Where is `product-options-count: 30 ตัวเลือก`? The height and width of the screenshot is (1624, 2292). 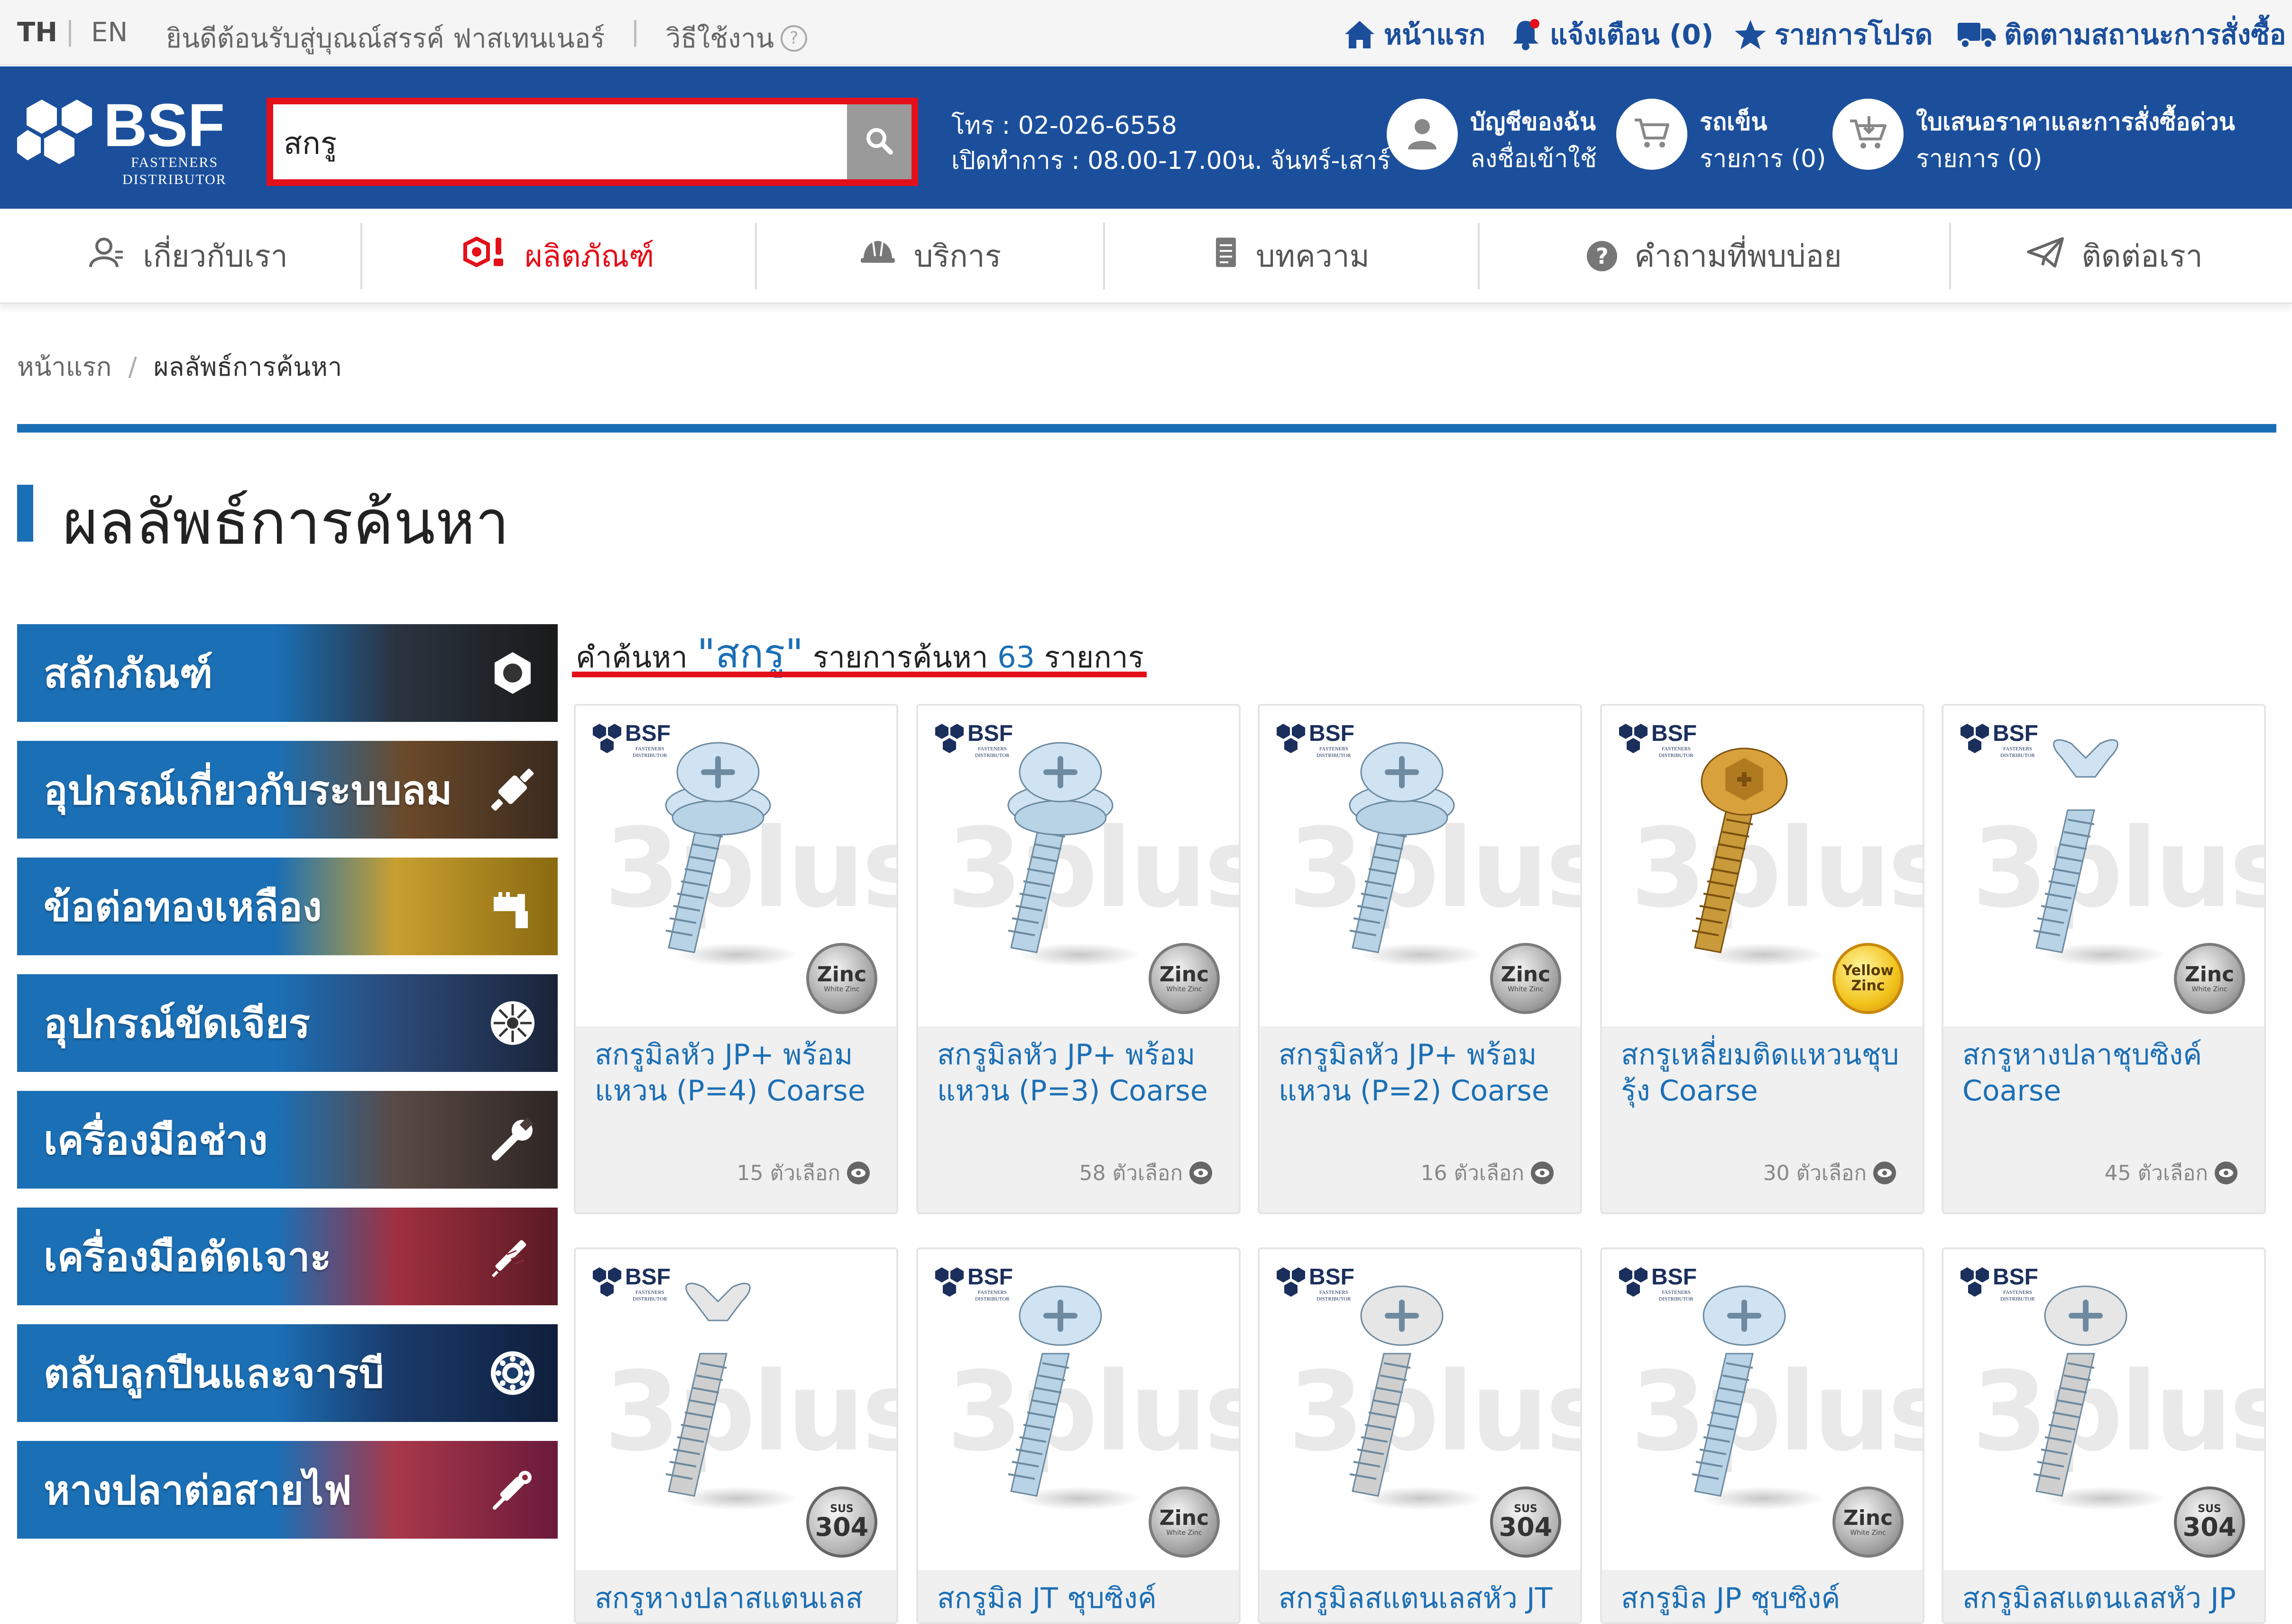 product-options-count: 30 ตัวเลือก is located at coordinates (1829, 1173).